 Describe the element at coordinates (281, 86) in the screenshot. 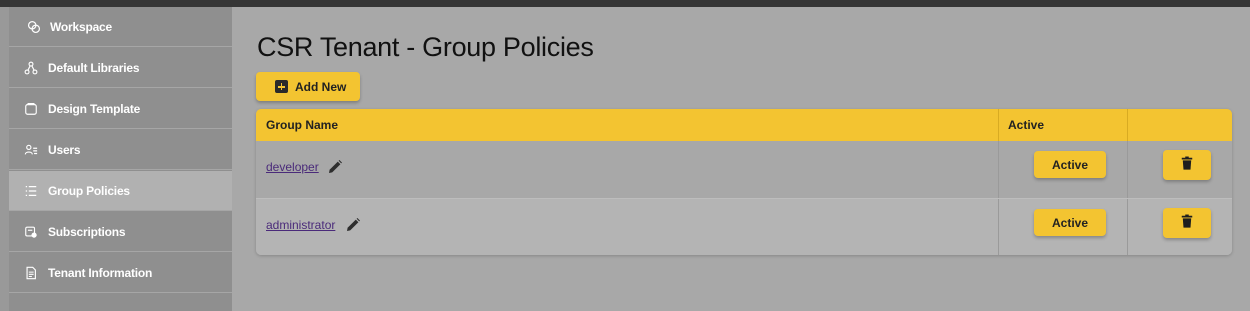

I see `plus-icon` at that location.